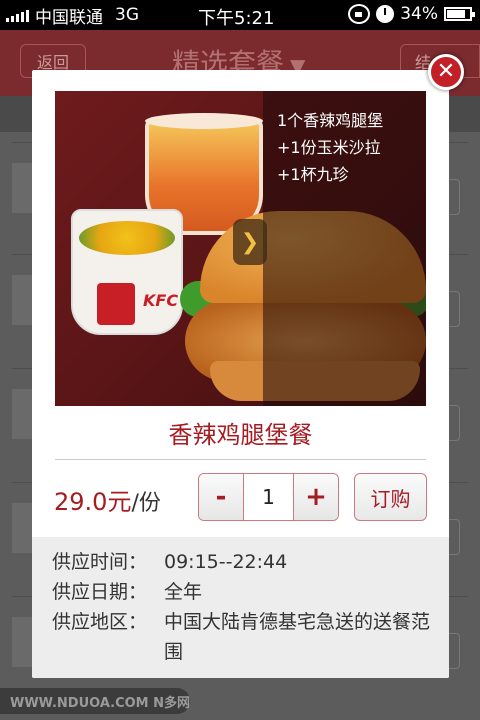 The height and width of the screenshot is (720, 480). Describe the element at coordinates (446, 72) in the screenshot. I see `close-icon: ✕` at that location.